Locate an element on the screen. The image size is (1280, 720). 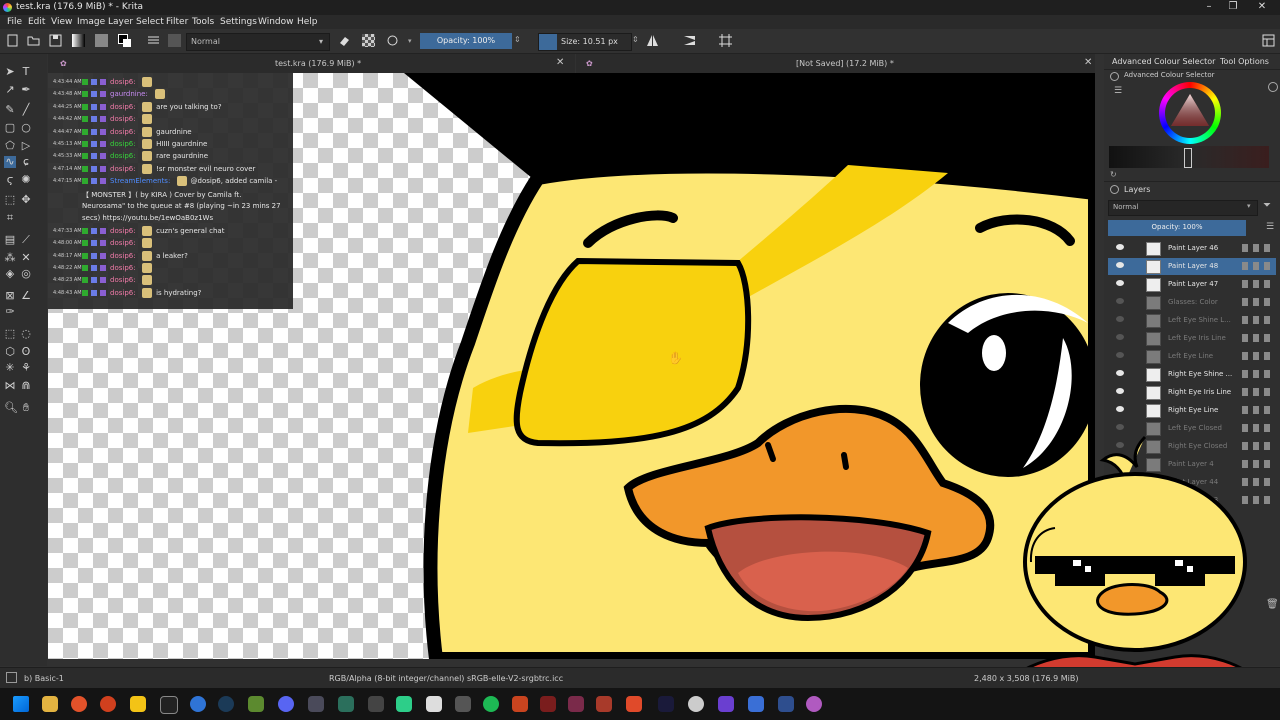
ellipse-tool-icon: ○ is located at coordinates (26, 128).